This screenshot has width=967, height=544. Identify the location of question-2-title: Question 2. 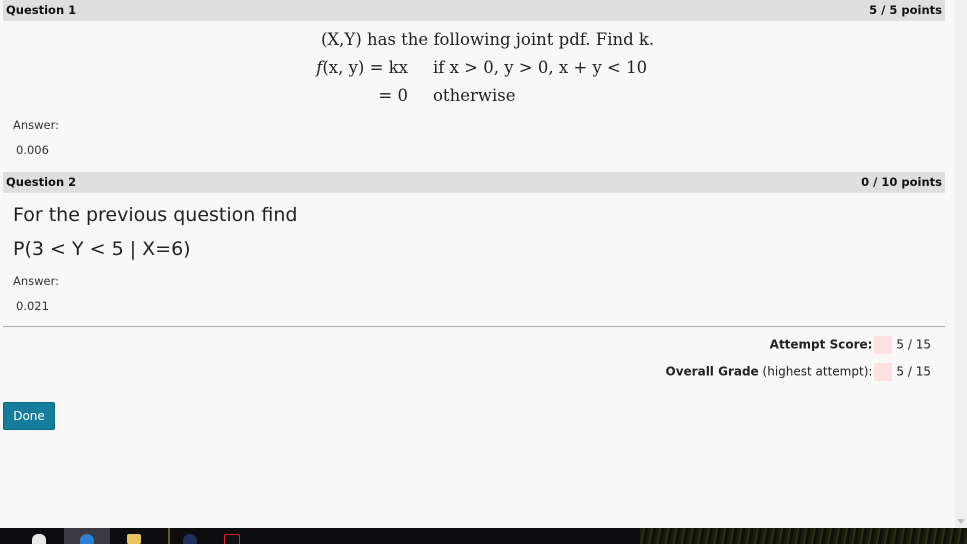
(41, 182).